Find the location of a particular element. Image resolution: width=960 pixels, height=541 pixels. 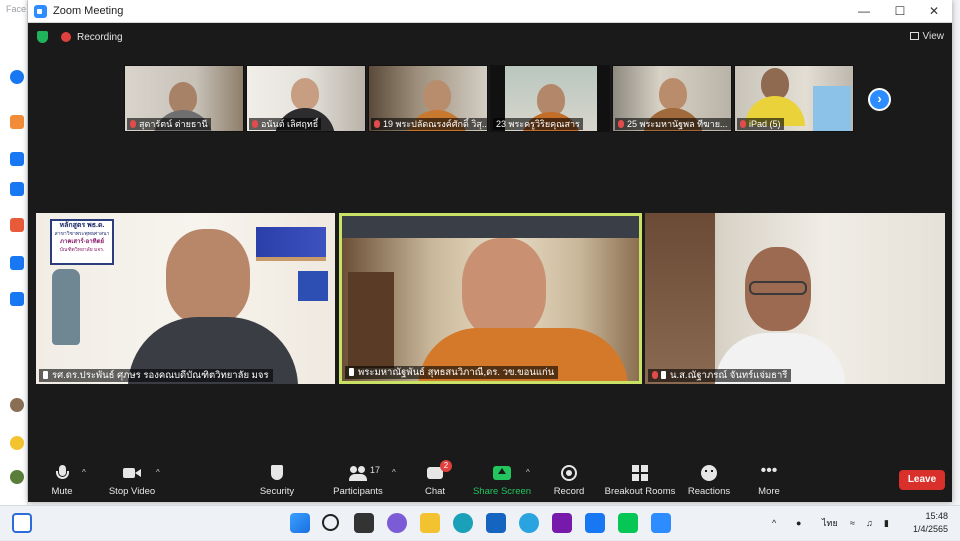

encryption-shield-icon is located at coordinates (42, 37).